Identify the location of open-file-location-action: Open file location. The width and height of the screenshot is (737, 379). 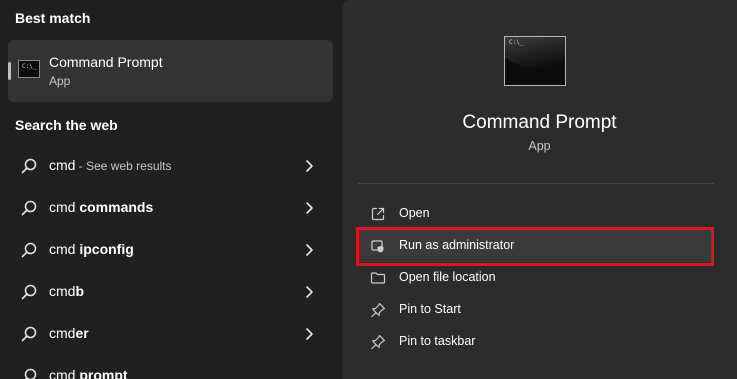
(536, 278).